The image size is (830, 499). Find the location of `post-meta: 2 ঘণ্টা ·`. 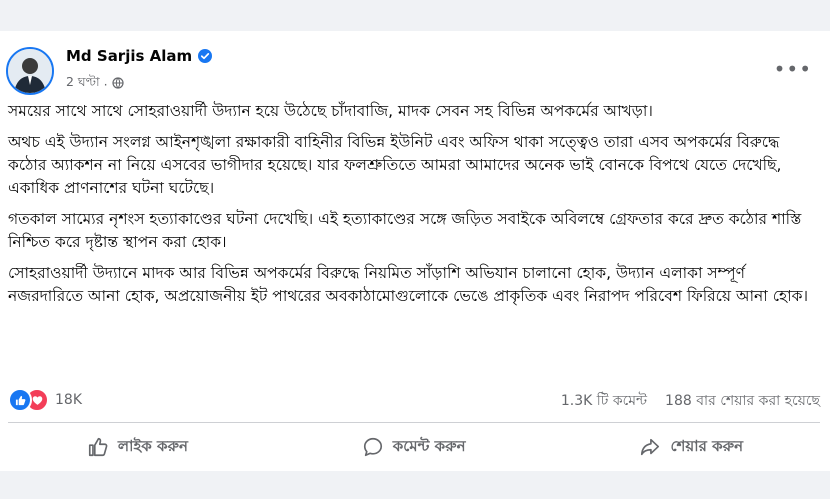

post-meta: 2 ঘণ্টা · is located at coordinates (95, 84).